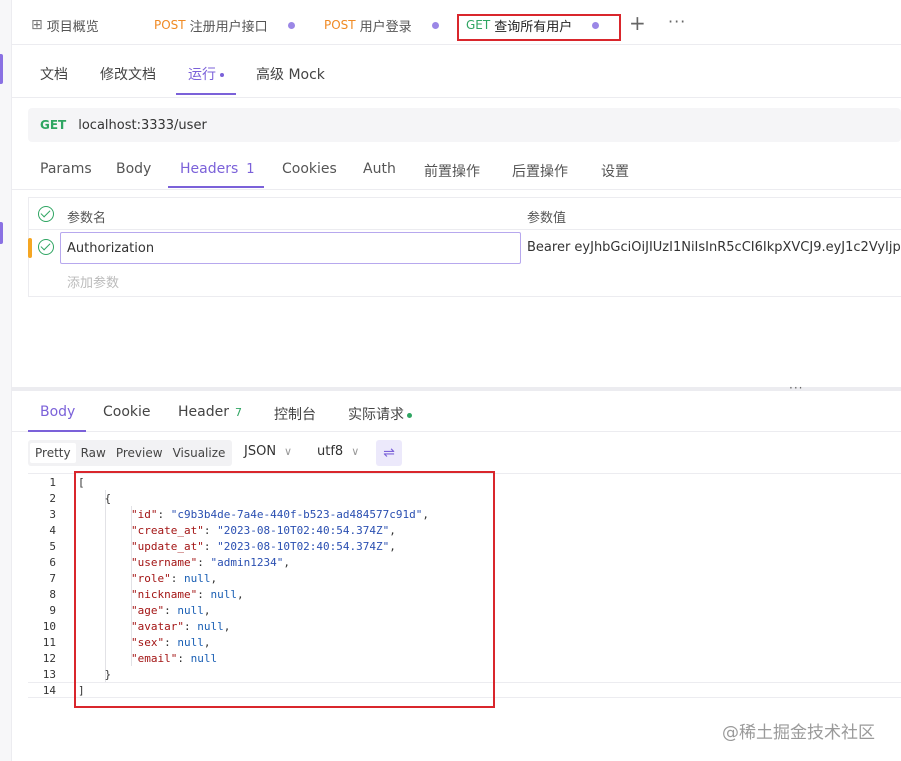  I want to click on count-badge: 1, so click(250, 169).